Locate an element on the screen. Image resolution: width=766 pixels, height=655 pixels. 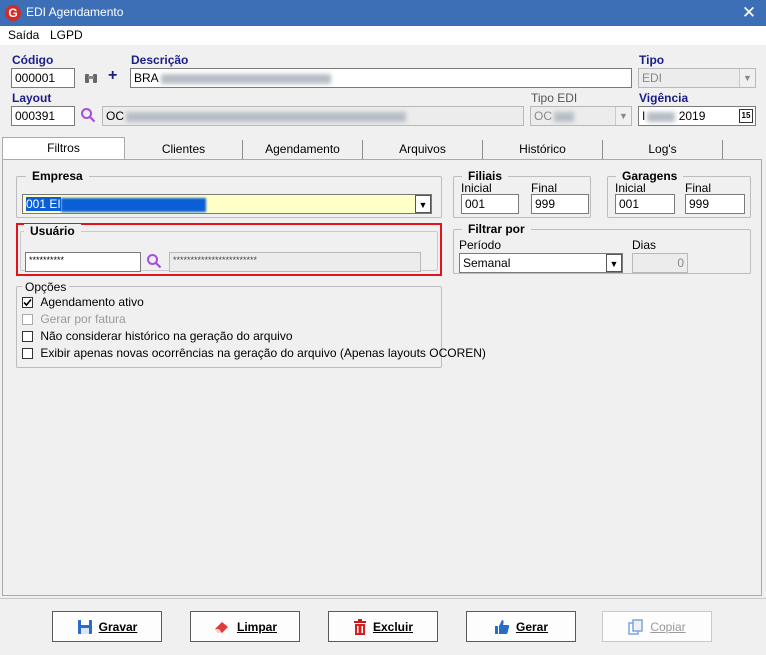
footer-divider is located at coordinates (383, 598).